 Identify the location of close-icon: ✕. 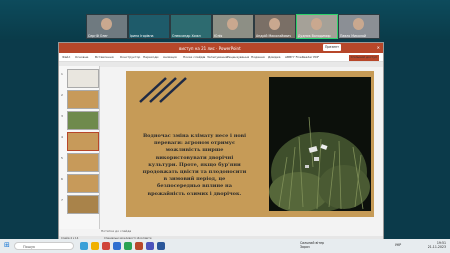
(378, 47).